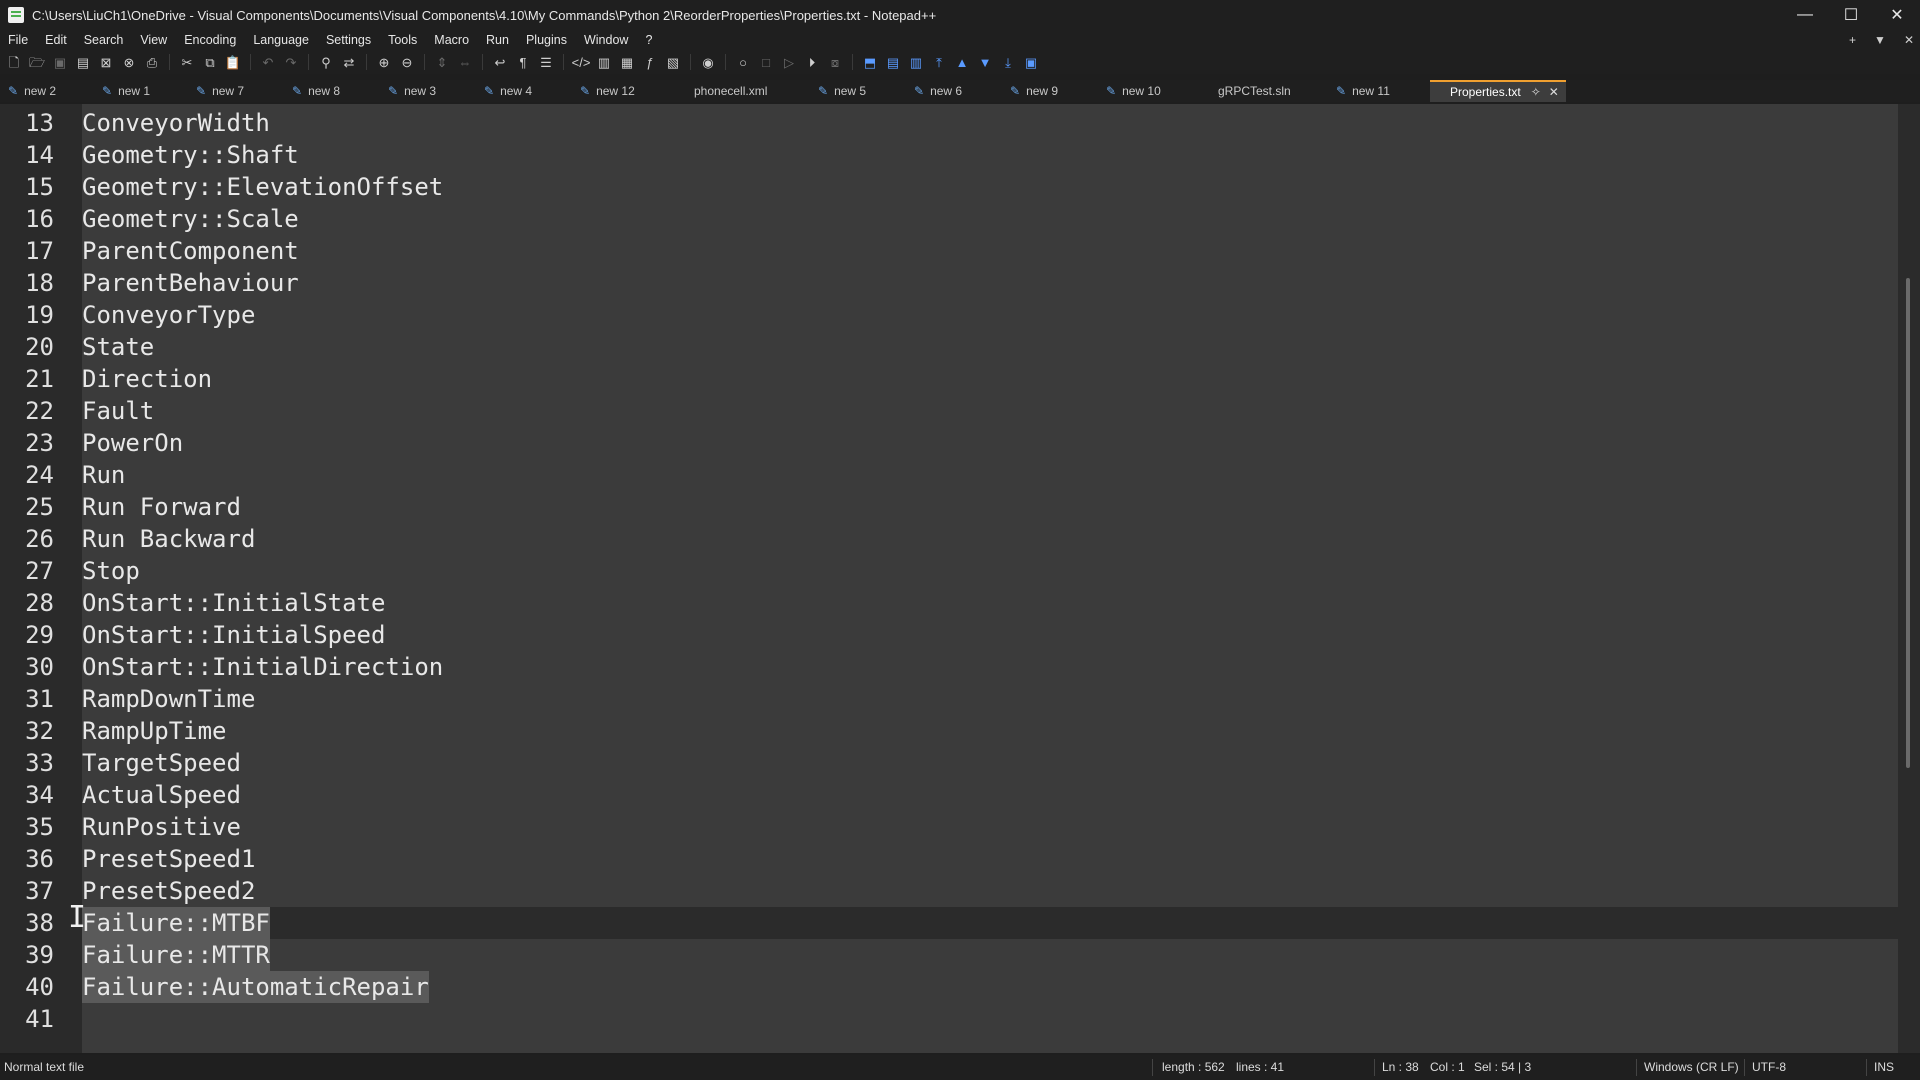  I want to click on code-line: ParentBehaviour, so click(990, 283).